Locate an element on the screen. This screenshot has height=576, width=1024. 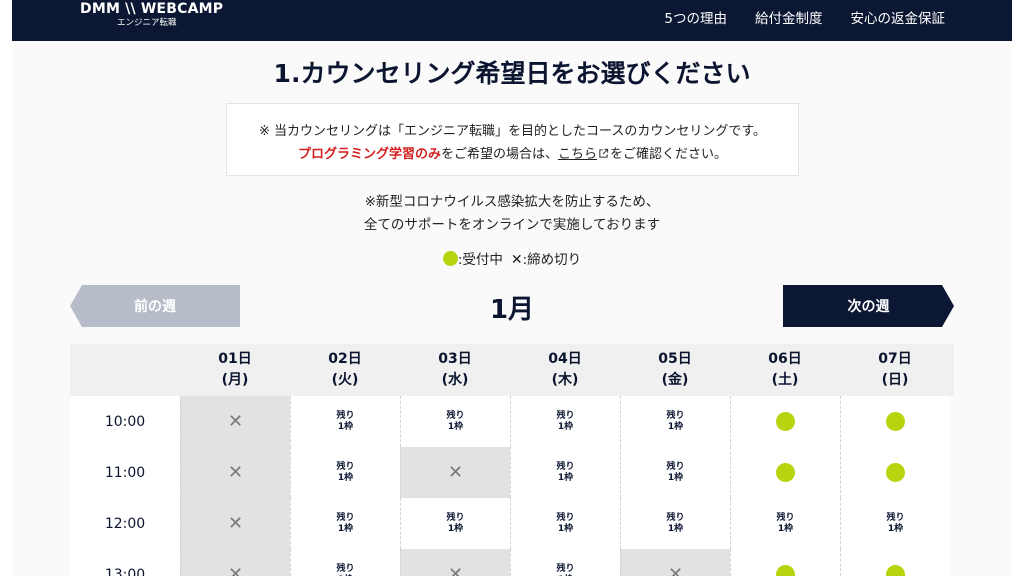
external-link-icon is located at coordinates (603, 153).